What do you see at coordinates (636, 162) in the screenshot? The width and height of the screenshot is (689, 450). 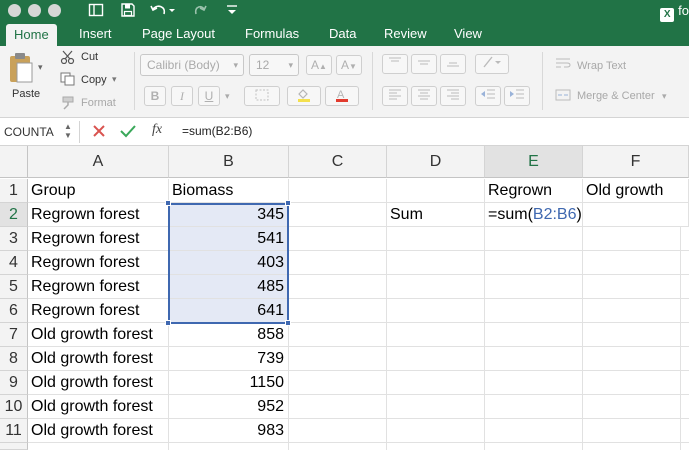 I see `column-header-f: F` at bounding box center [636, 162].